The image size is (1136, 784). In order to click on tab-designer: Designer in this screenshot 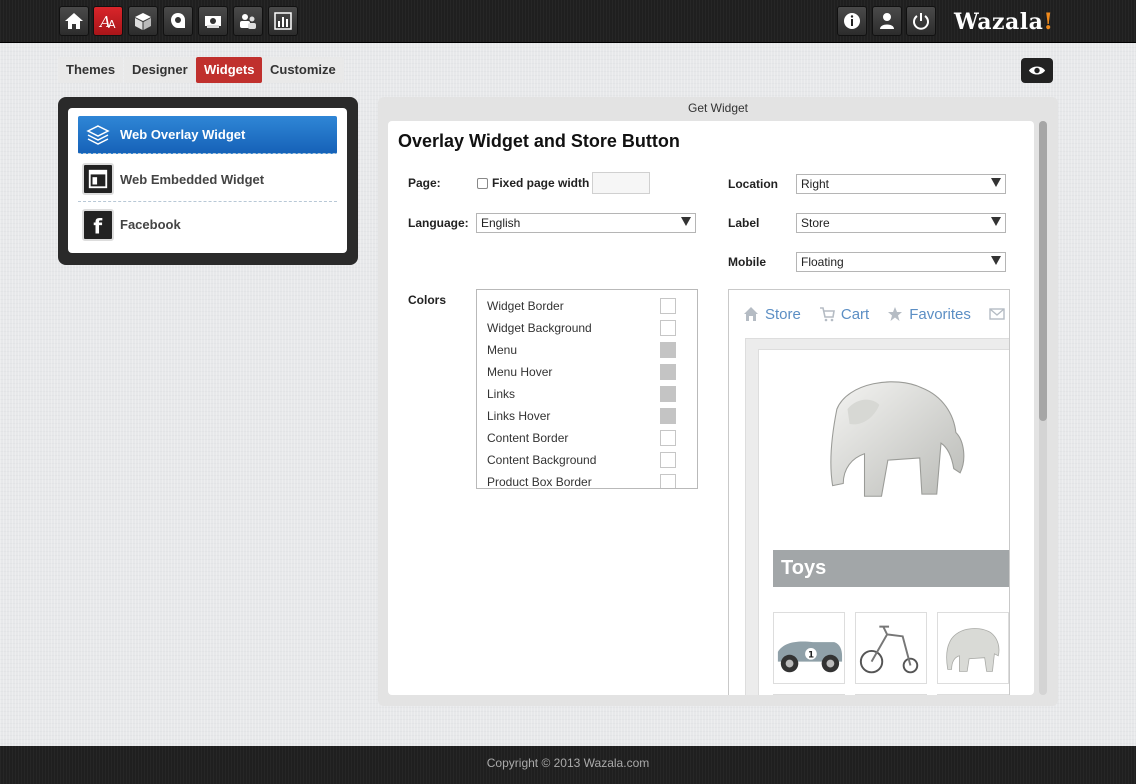, I will do `click(160, 70)`.